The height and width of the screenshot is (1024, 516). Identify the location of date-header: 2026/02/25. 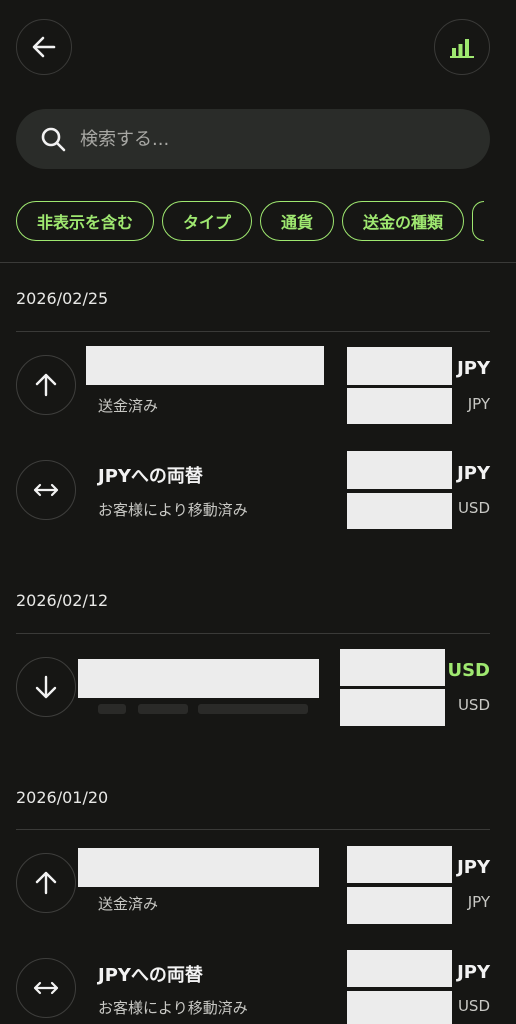
(62, 298).